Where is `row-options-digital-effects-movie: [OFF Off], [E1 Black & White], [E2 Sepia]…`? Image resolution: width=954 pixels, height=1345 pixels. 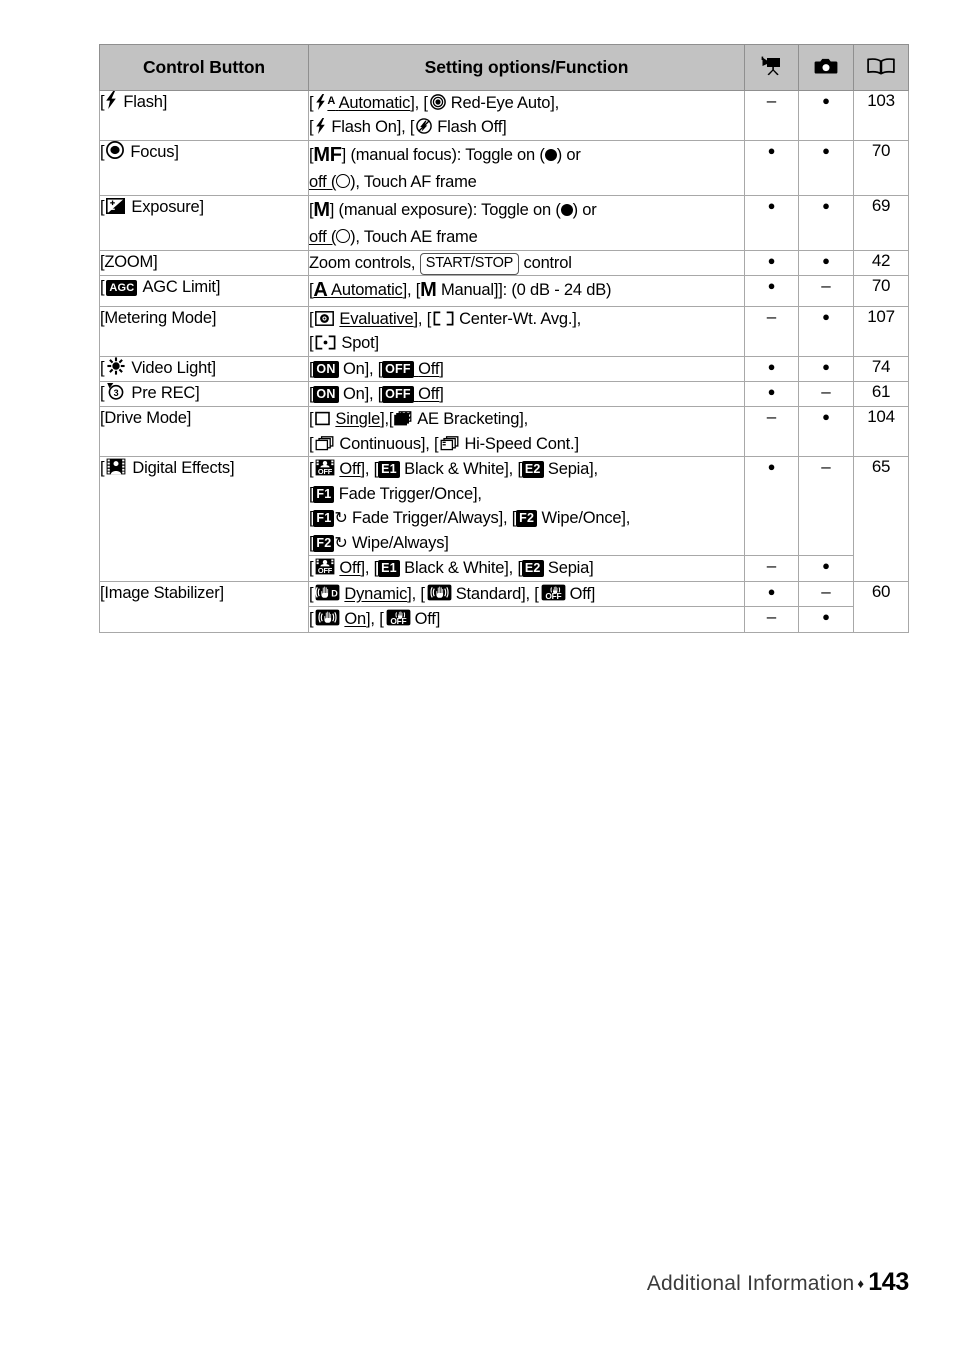
row-options-digital-effects-movie: [OFF Off], [E1 Black & White], [E2 Sepia]… is located at coordinates (526, 506).